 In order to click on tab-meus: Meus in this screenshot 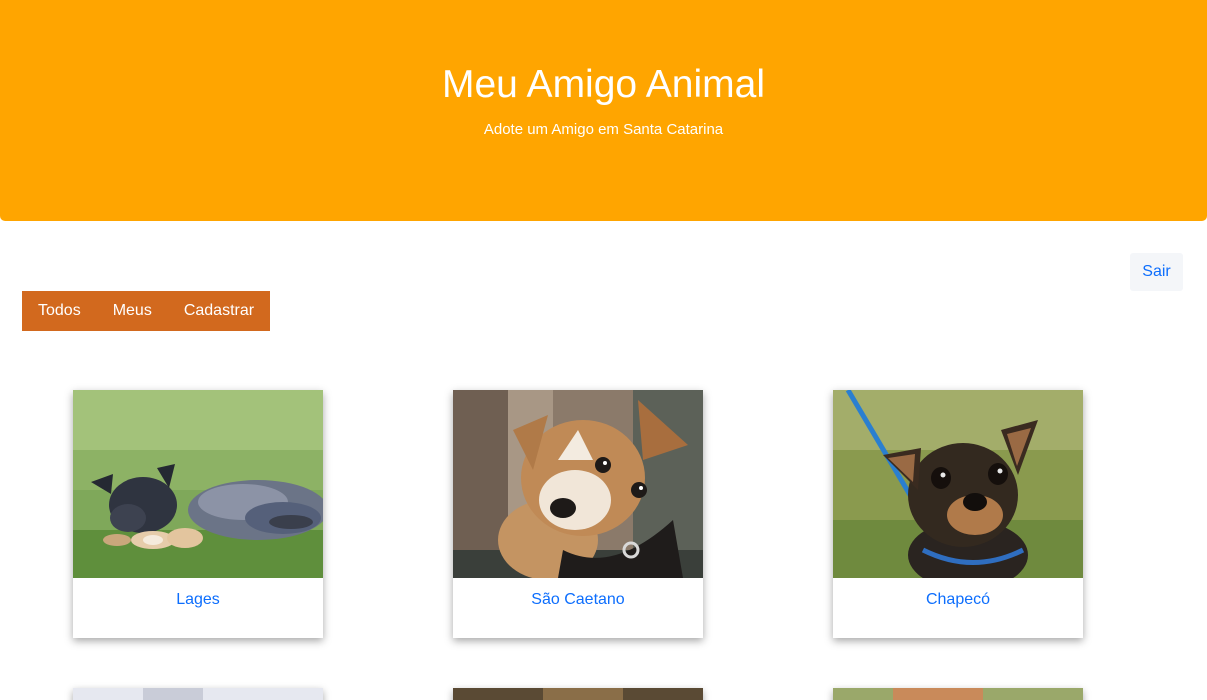, I will do `click(132, 311)`.